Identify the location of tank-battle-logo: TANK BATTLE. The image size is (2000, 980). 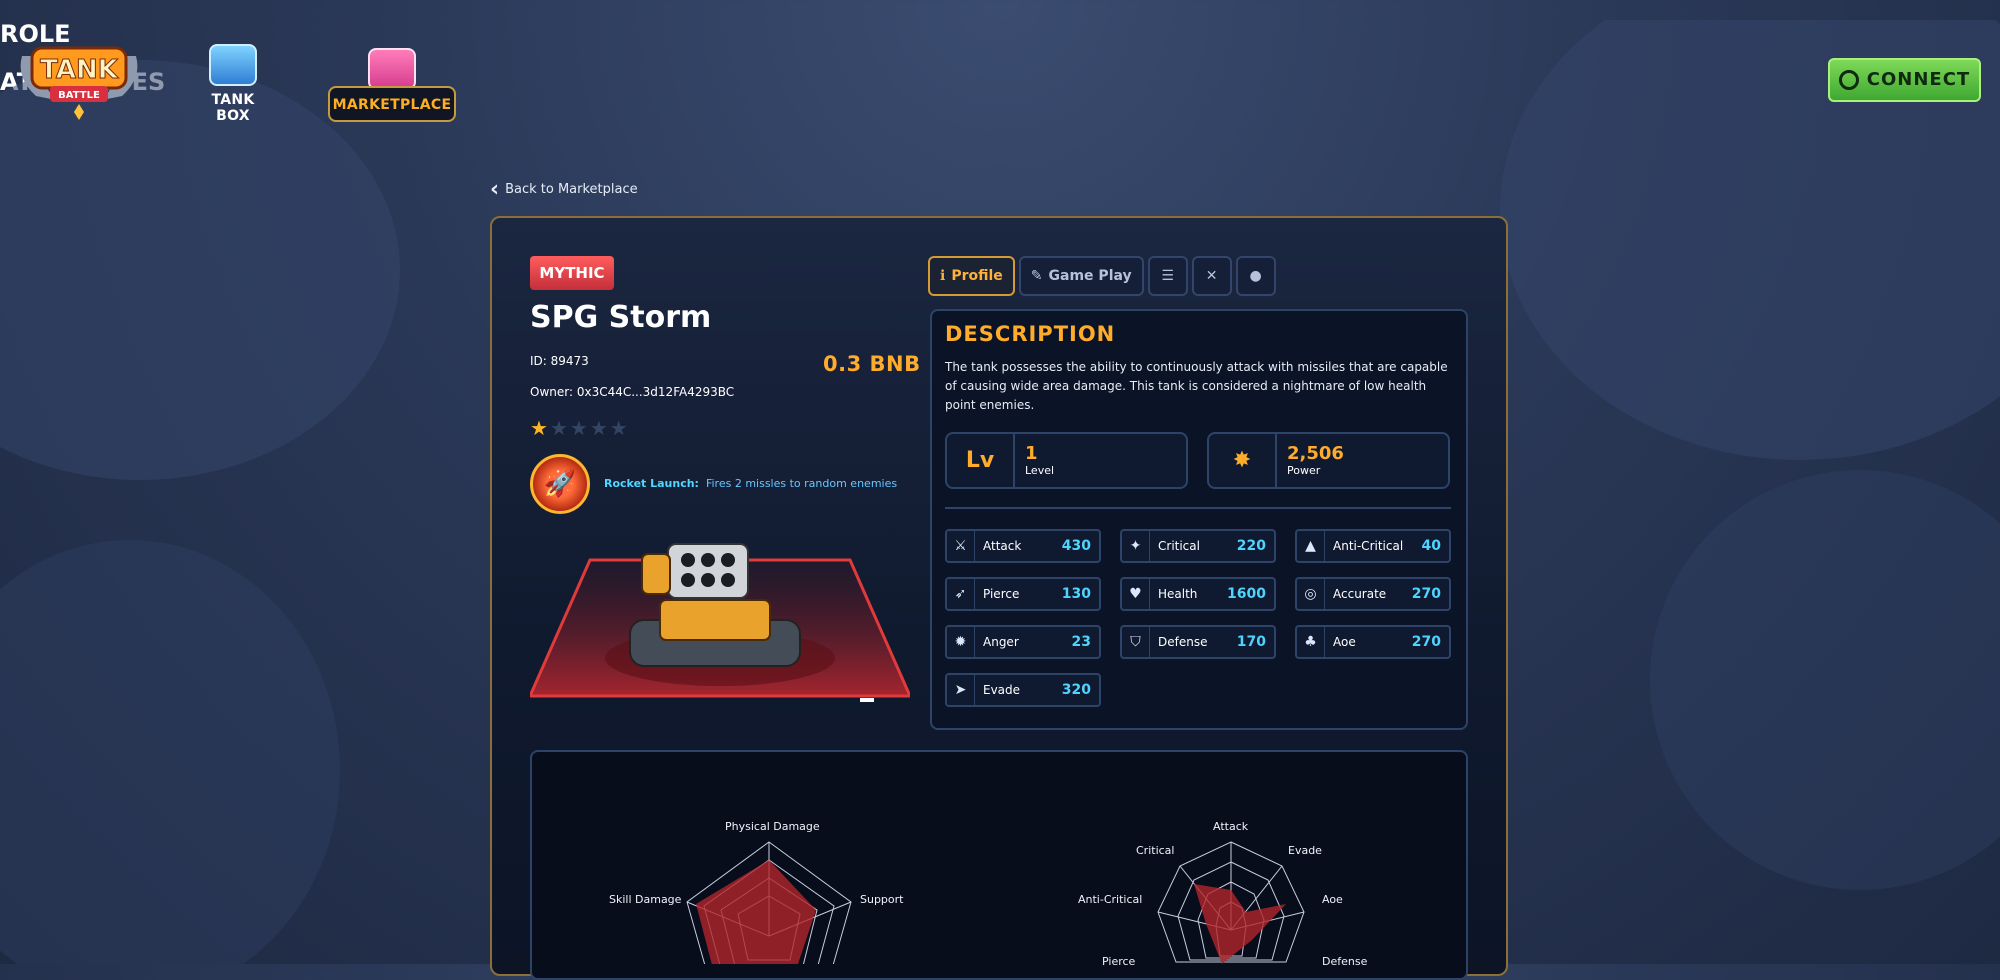
(79, 79).